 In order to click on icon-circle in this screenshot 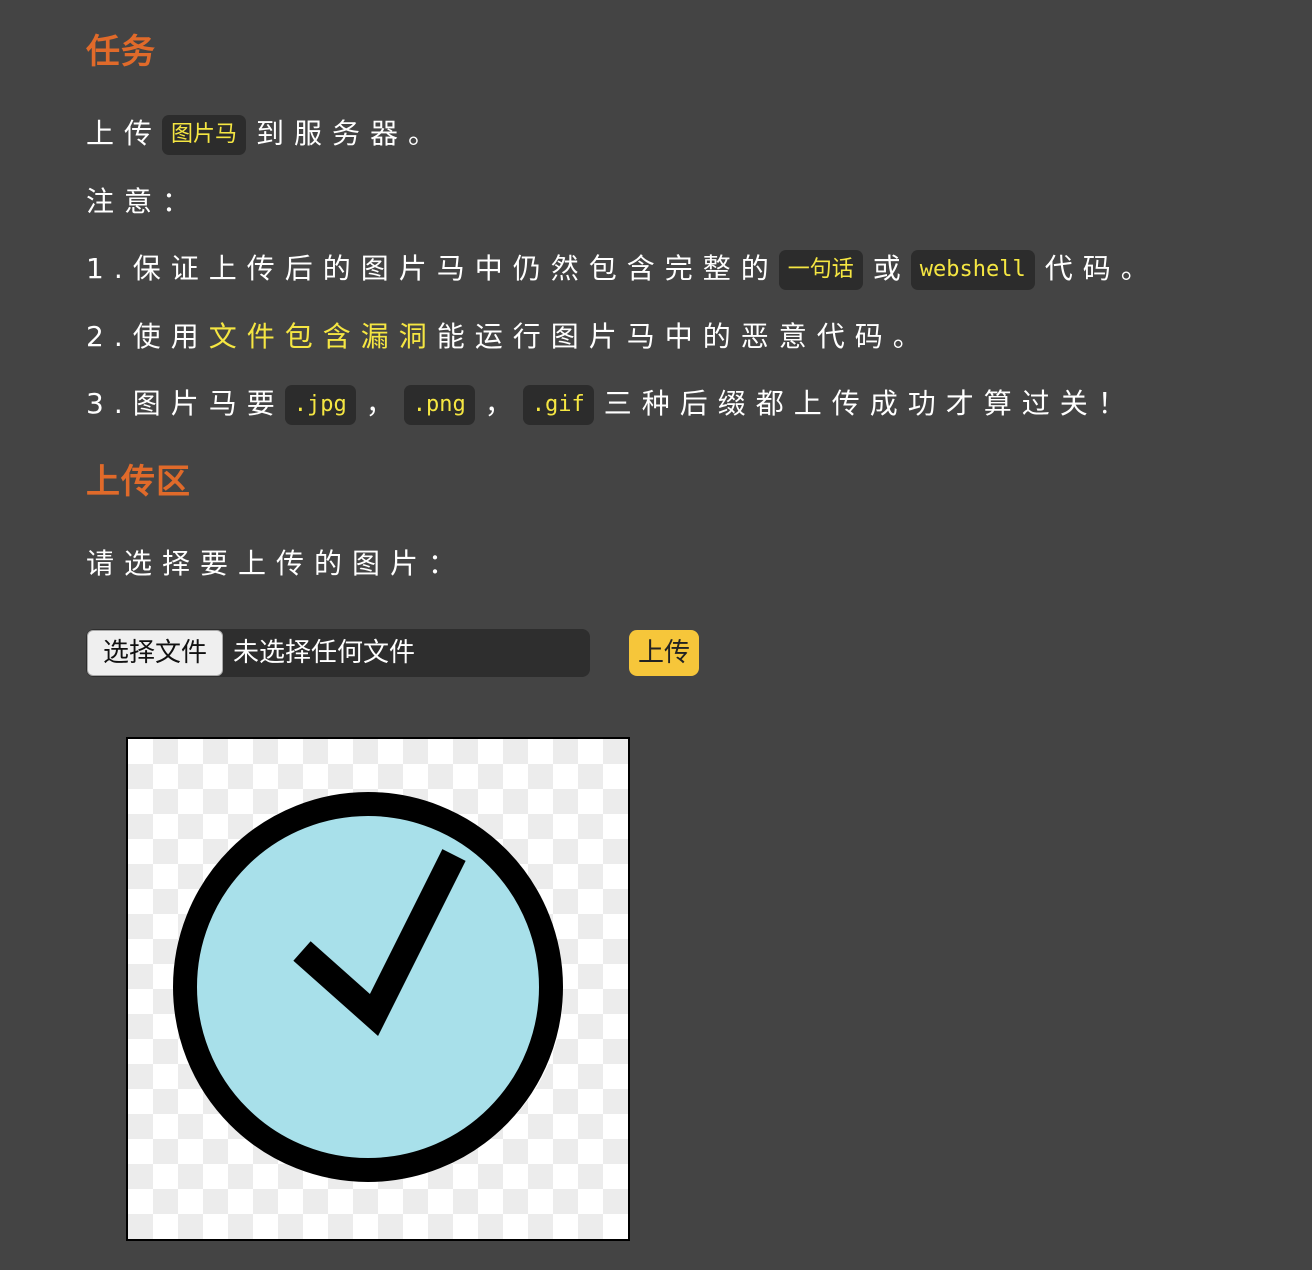, I will do `click(368, 987)`.